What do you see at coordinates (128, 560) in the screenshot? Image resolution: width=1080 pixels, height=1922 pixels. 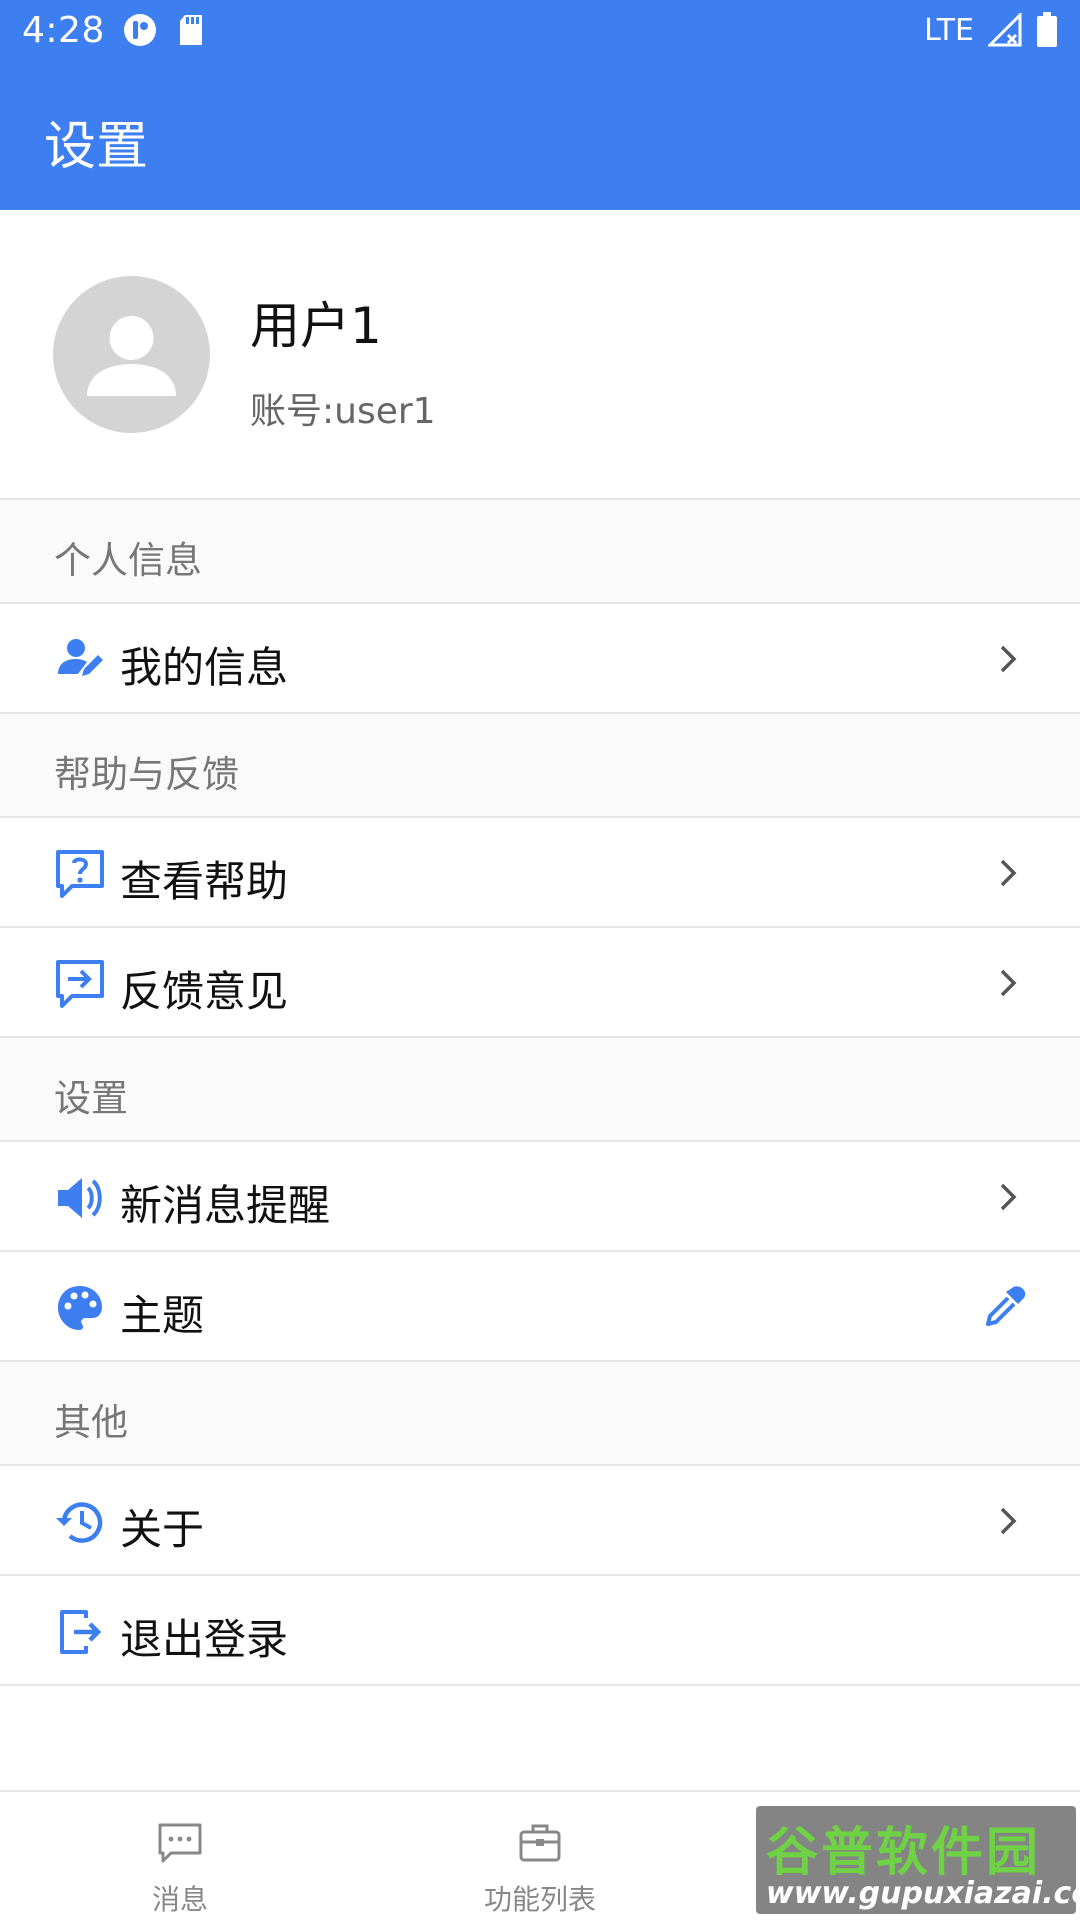 I see `section-title: 个人信息` at bounding box center [128, 560].